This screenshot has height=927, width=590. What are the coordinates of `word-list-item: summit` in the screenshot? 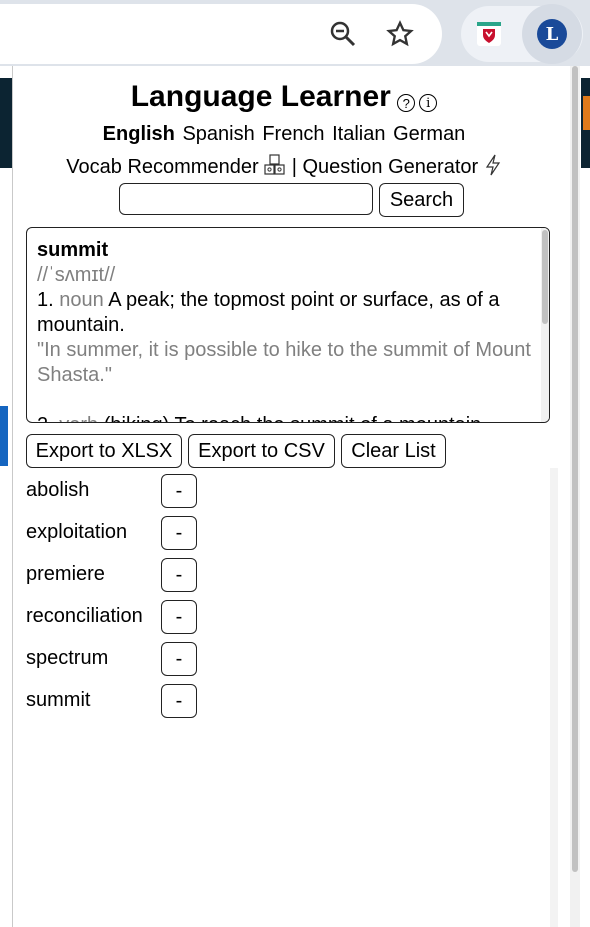 It's located at (58, 700).